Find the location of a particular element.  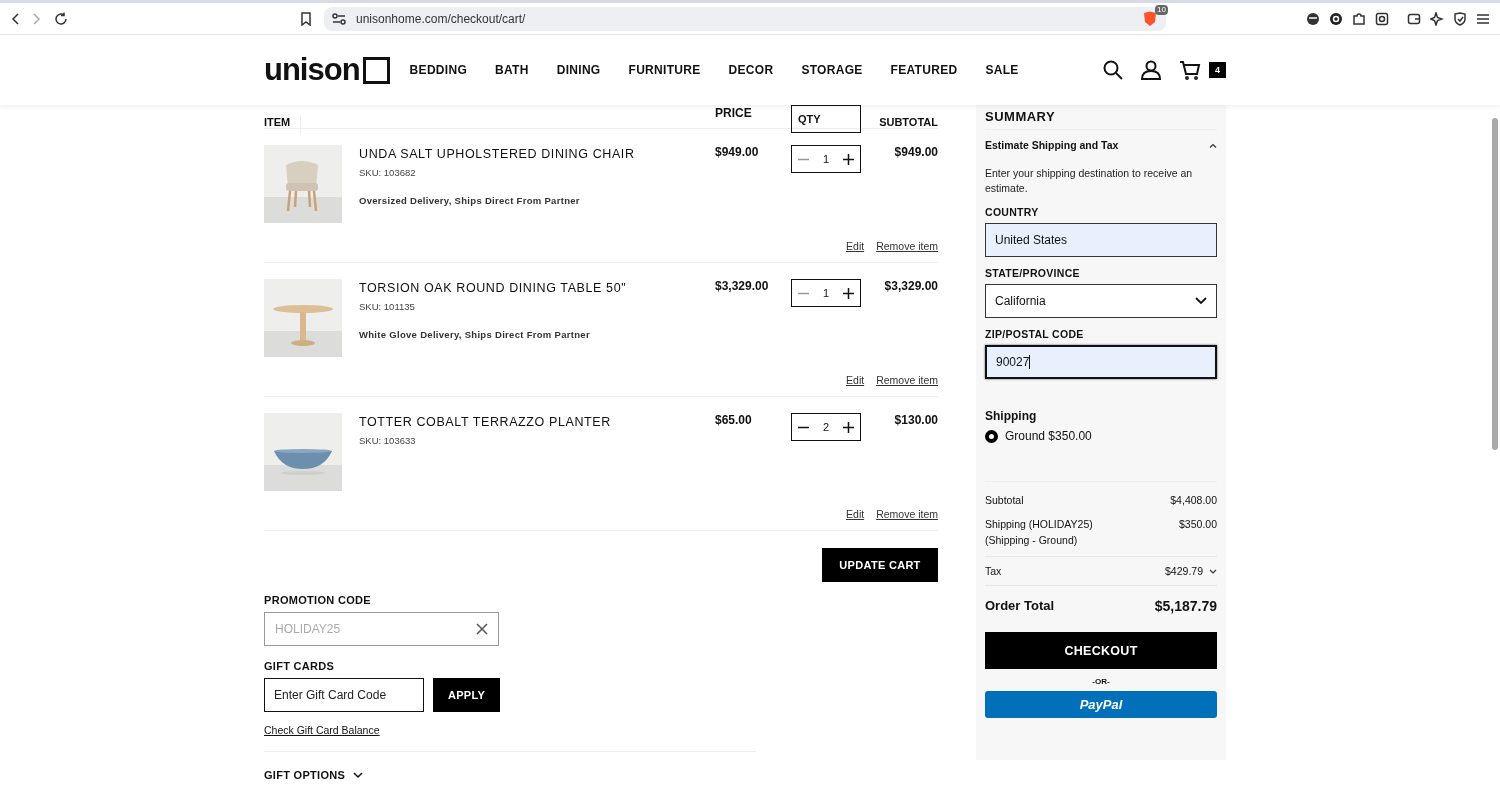

nav-link: DINING is located at coordinates (578, 70).